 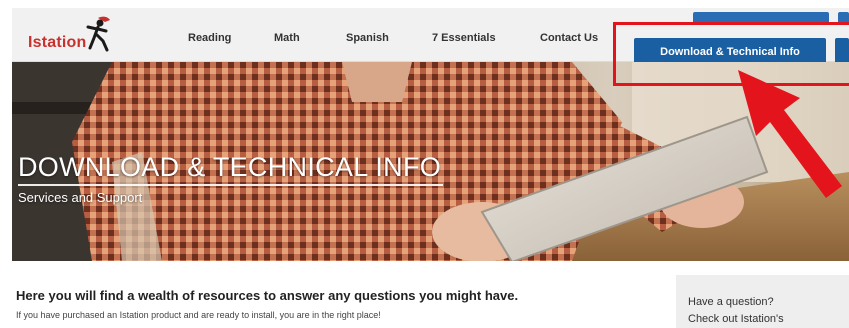 I want to click on nav-item-math: Math, so click(x=287, y=38).